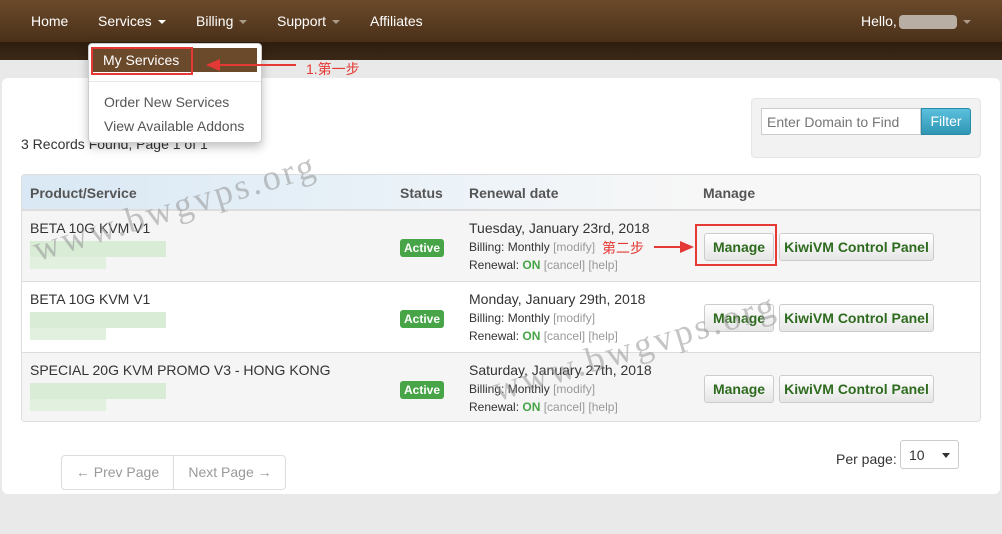 This screenshot has height=534, width=1002. I want to click on header-status: Status, so click(421, 193).